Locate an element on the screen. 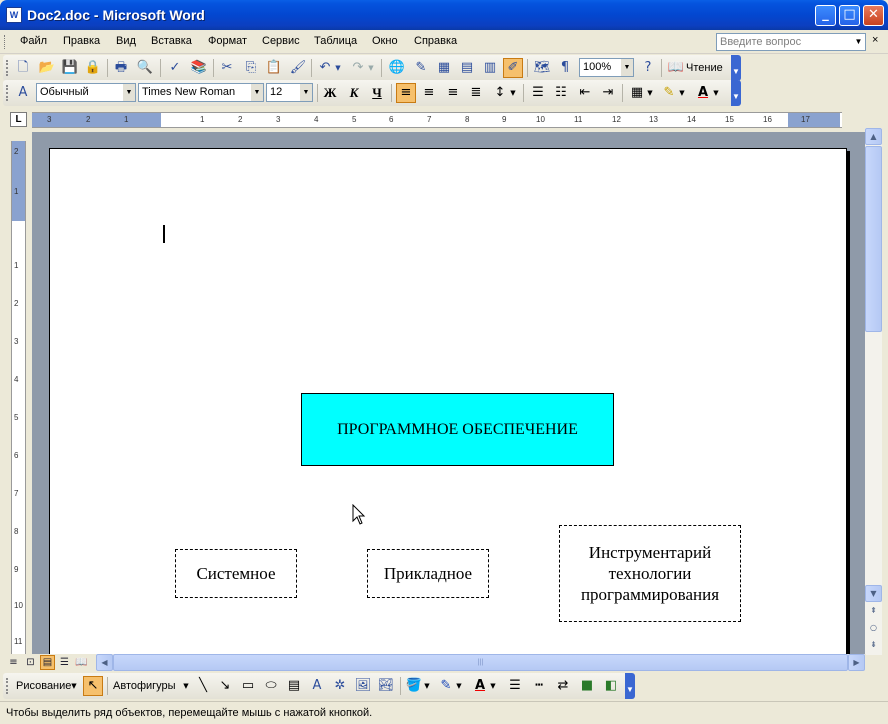  rectangle-tool-icon: ▭ is located at coordinates (248, 686).